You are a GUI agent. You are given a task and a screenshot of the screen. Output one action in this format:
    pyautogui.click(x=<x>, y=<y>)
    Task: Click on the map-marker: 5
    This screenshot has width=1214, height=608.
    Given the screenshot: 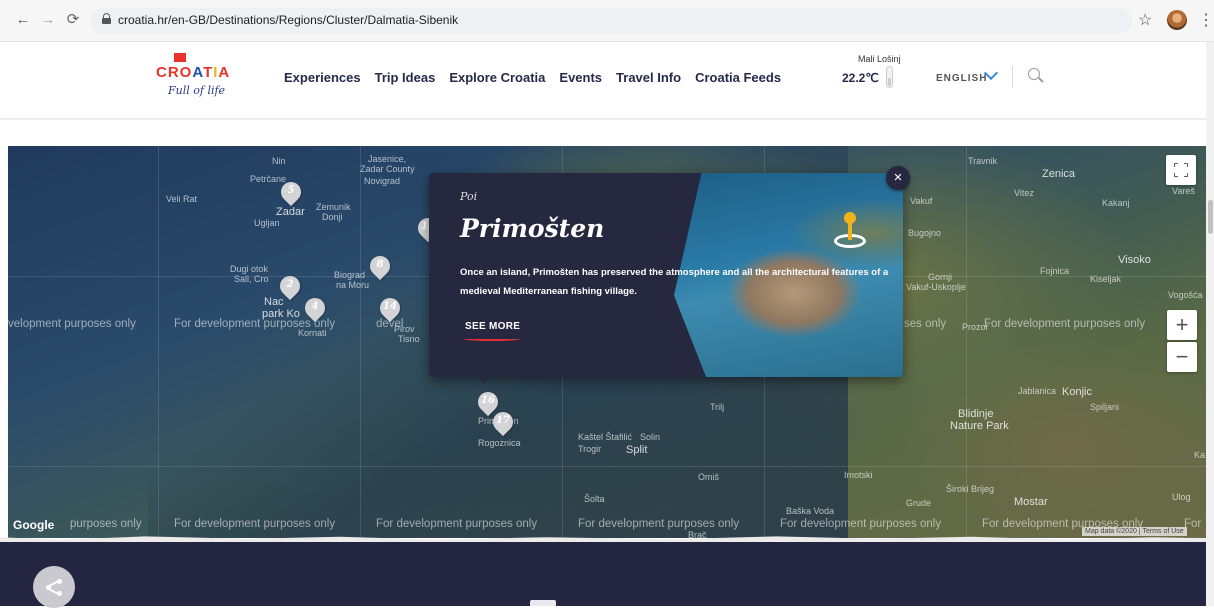 What is the action you would take?
    pyautogui.click(x=291, y=192)
    